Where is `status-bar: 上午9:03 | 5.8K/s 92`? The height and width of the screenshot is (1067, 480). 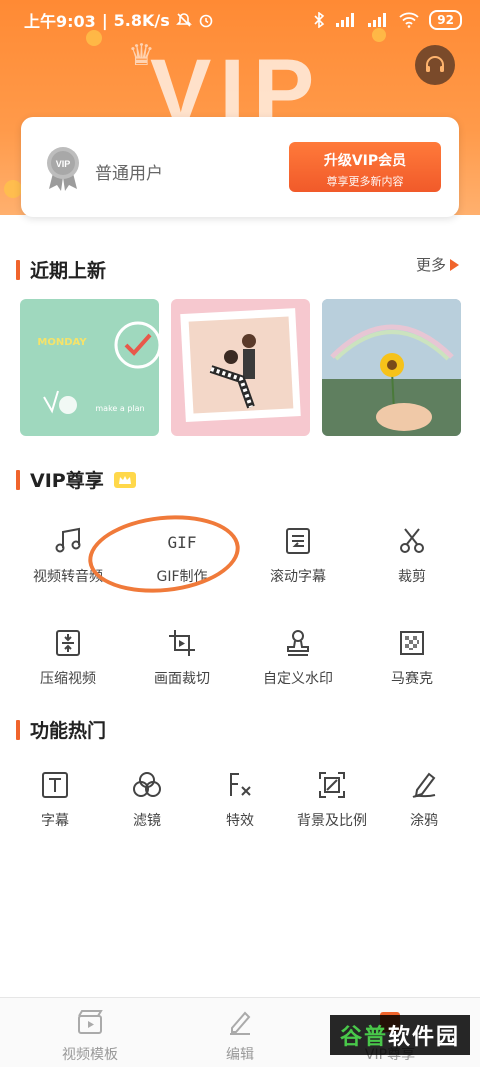 status-bar: 上午9:03 | 5.8K/s 92 is located at coordinates (240, 20).